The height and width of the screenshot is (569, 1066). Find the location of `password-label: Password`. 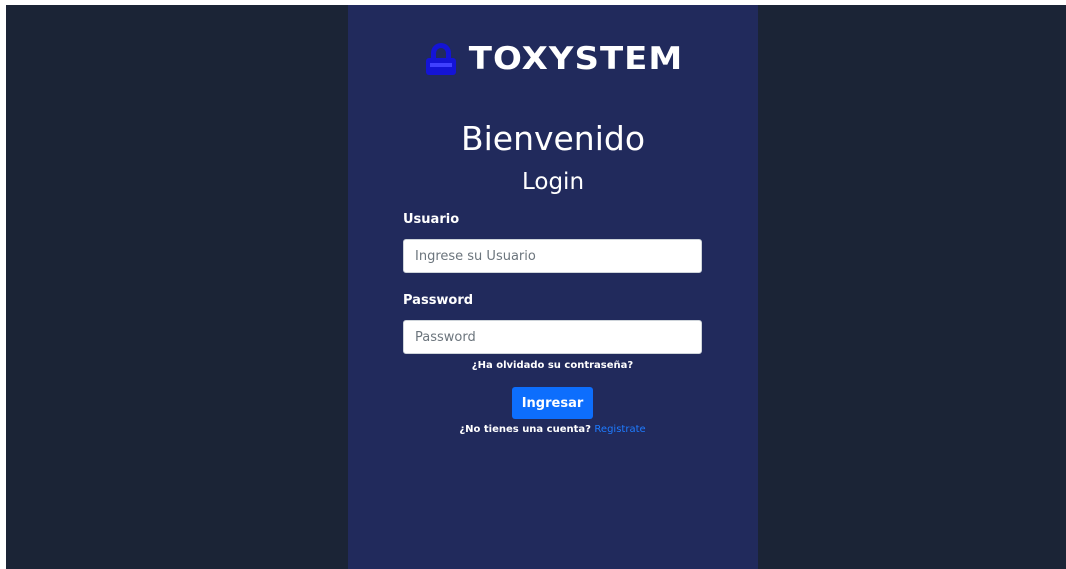

password-label: Password is located at coordinates (438, 300).